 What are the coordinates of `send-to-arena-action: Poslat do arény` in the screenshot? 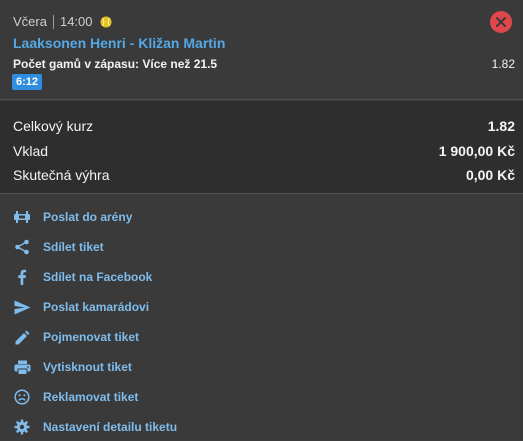 It's located at (261, 217).